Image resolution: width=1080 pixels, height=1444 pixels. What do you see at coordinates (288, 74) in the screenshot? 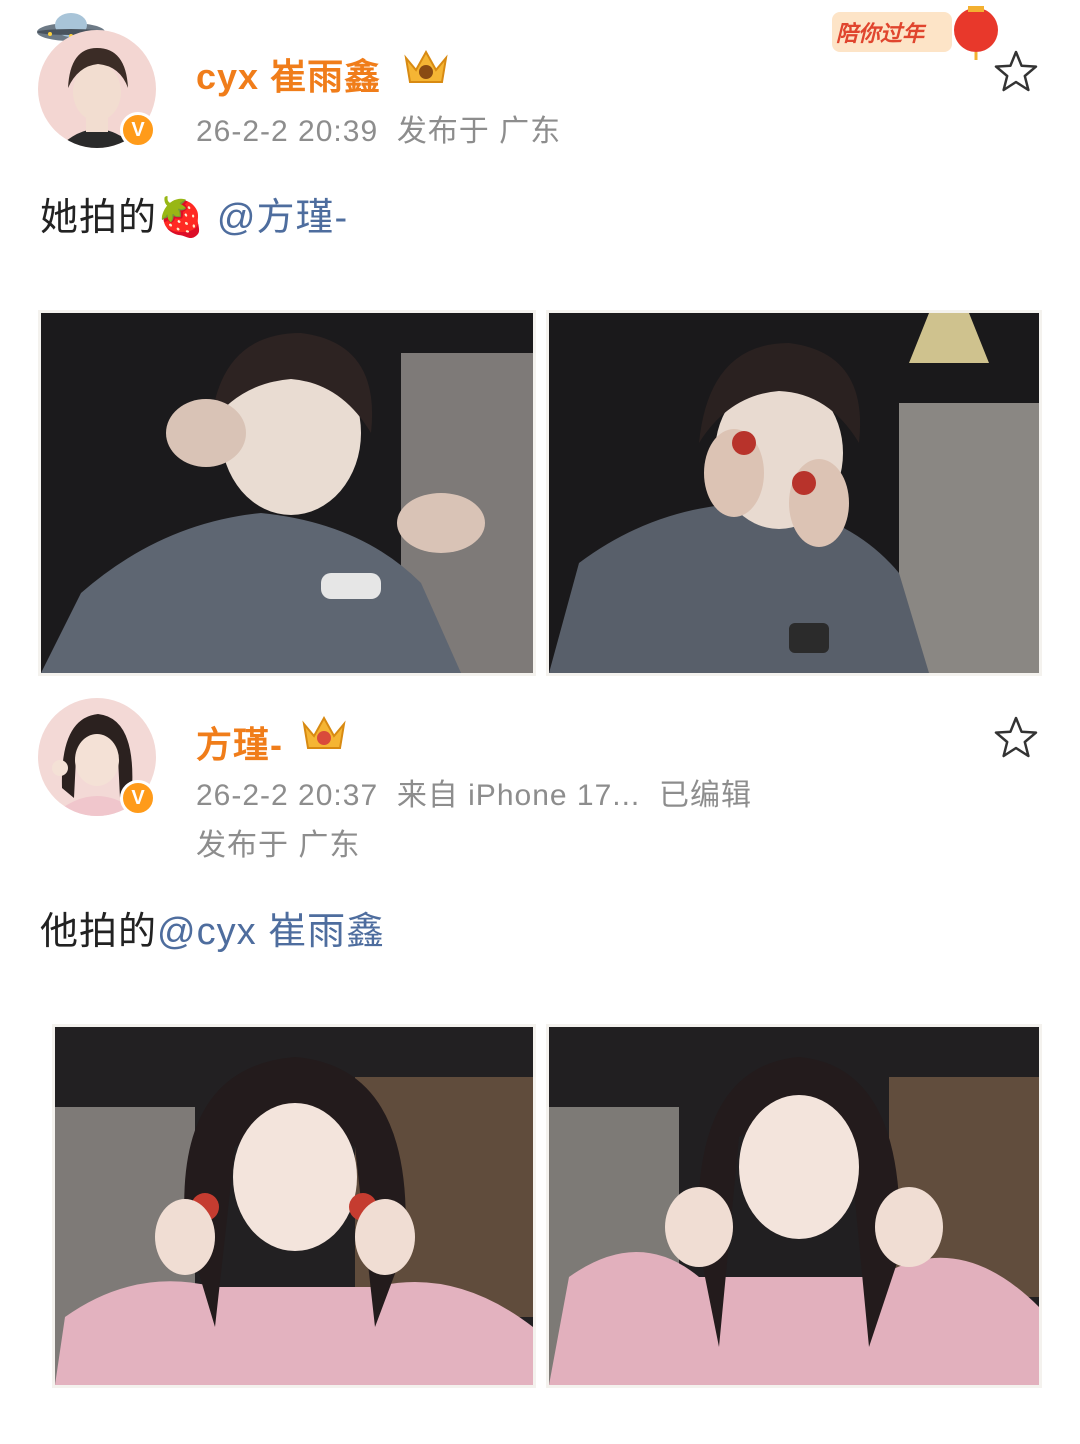
I see `username-cyx: cyx 崔雨鑫` at bounding box center [288, 74].